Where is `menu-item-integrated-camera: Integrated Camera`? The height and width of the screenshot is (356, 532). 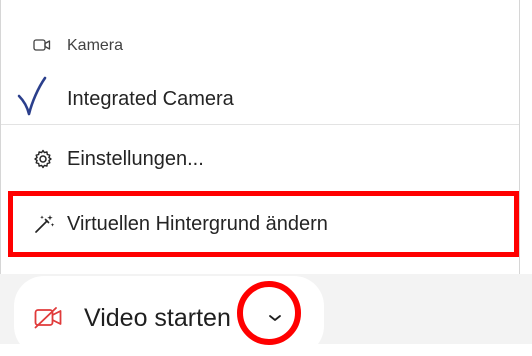 menu-item-integrated-camera: Integrated Camera is located at coordinates (260, 98).